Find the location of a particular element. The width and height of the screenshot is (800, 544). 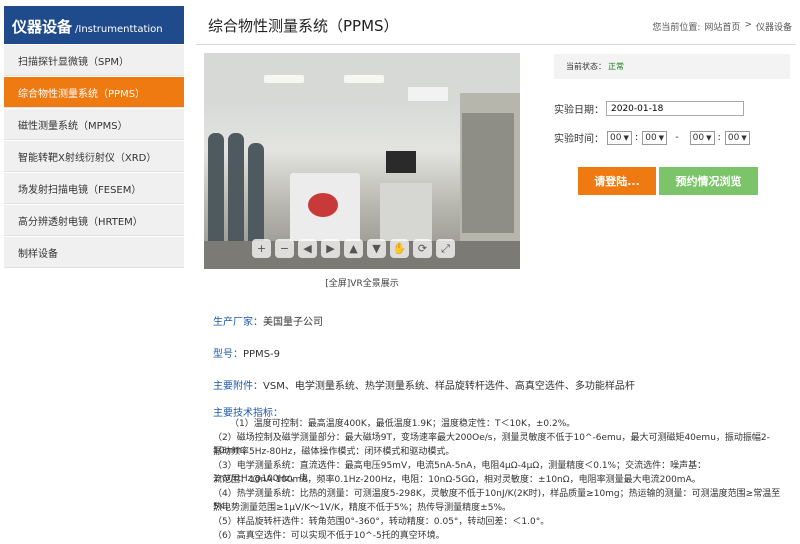

sidebar-item-ppms: 综合物性测量系统（PPMS） is located at coordinates (94, 92).